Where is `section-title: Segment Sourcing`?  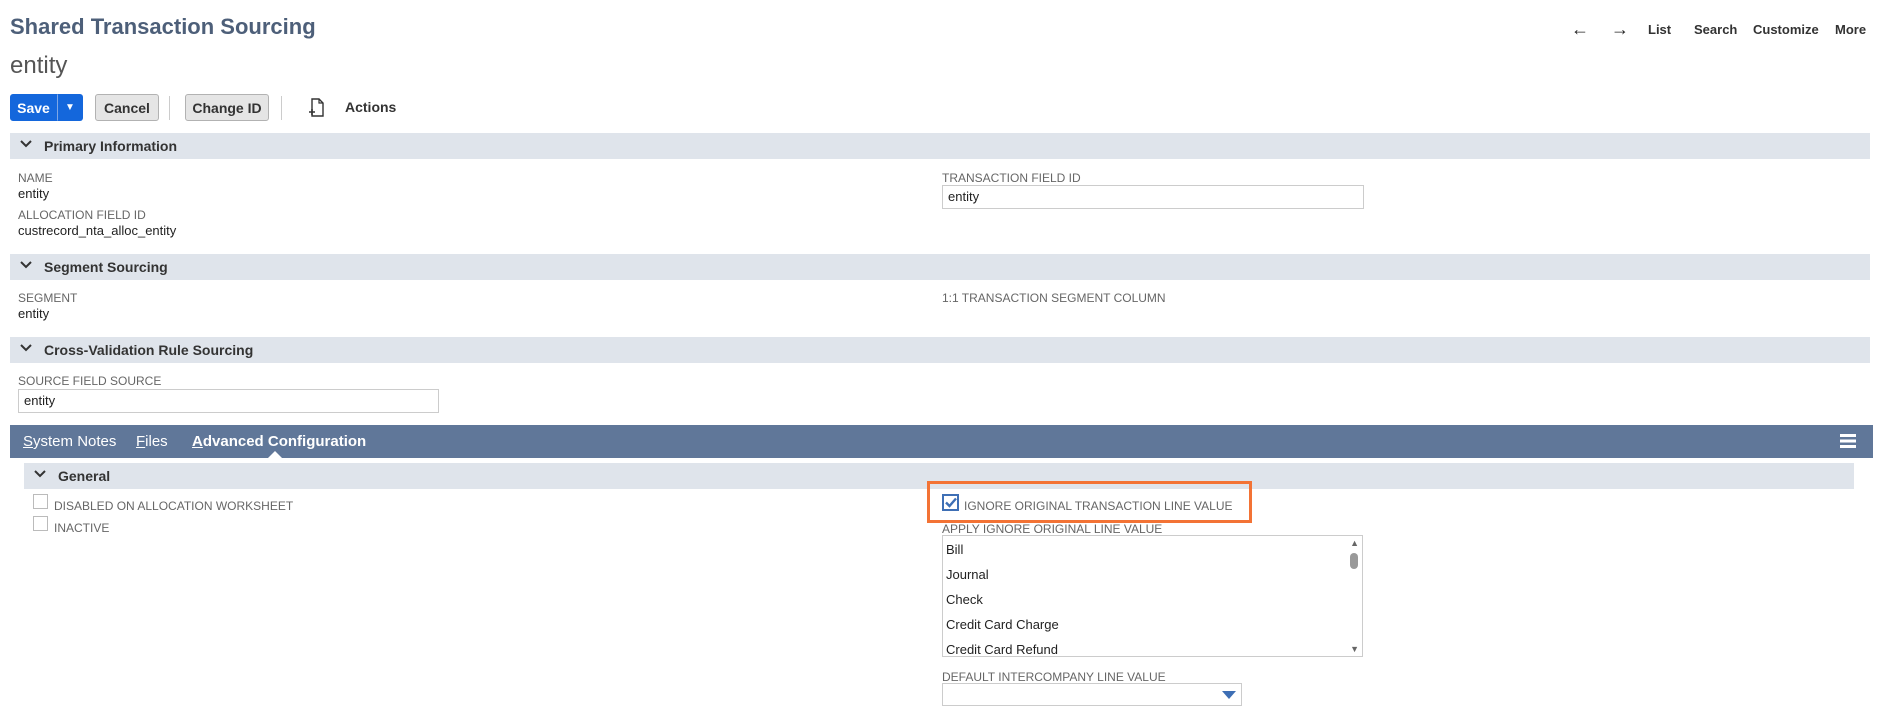
section-title: Segment Sourcing is located at coordinates (106, 267).